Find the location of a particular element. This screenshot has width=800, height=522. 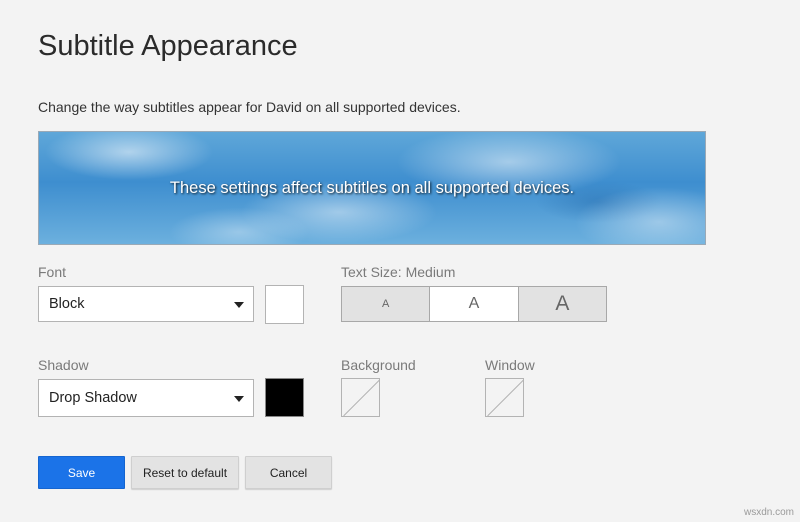

shadow-label: Shadow is located at coordinates (63, 365).